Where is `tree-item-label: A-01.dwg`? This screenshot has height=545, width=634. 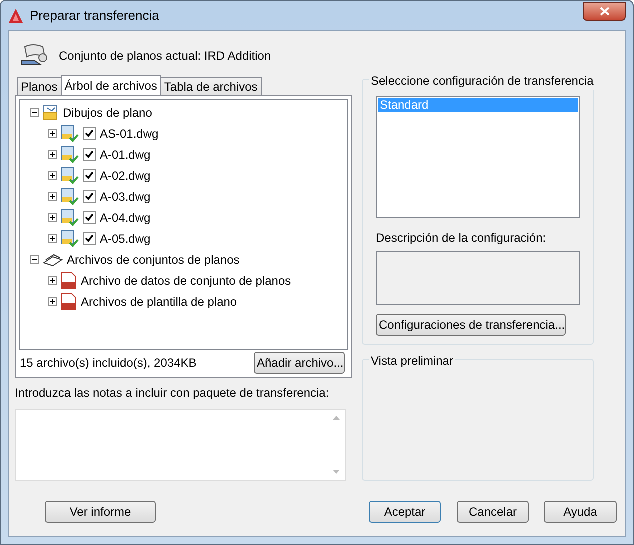 tree-item-label: A-01.dwg is located at coordinates (125, 155).